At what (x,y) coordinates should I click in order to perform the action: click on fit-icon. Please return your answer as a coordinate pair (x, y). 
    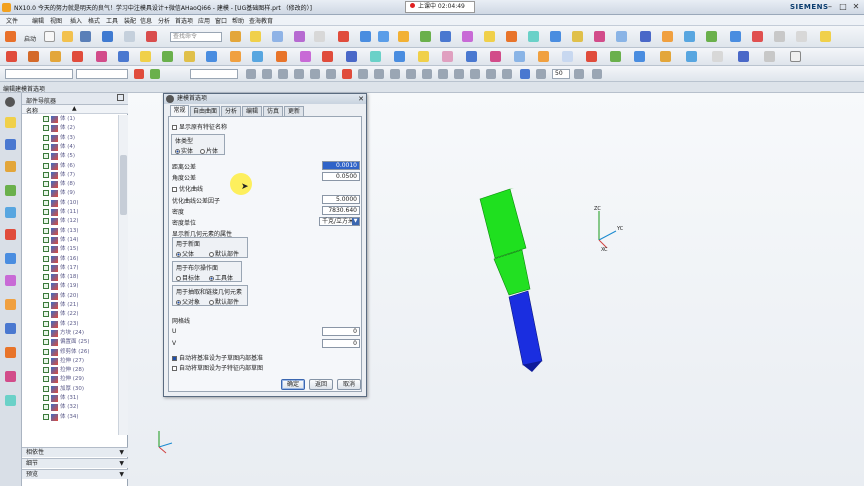
    Looking at the image, I should click on (801, 36).